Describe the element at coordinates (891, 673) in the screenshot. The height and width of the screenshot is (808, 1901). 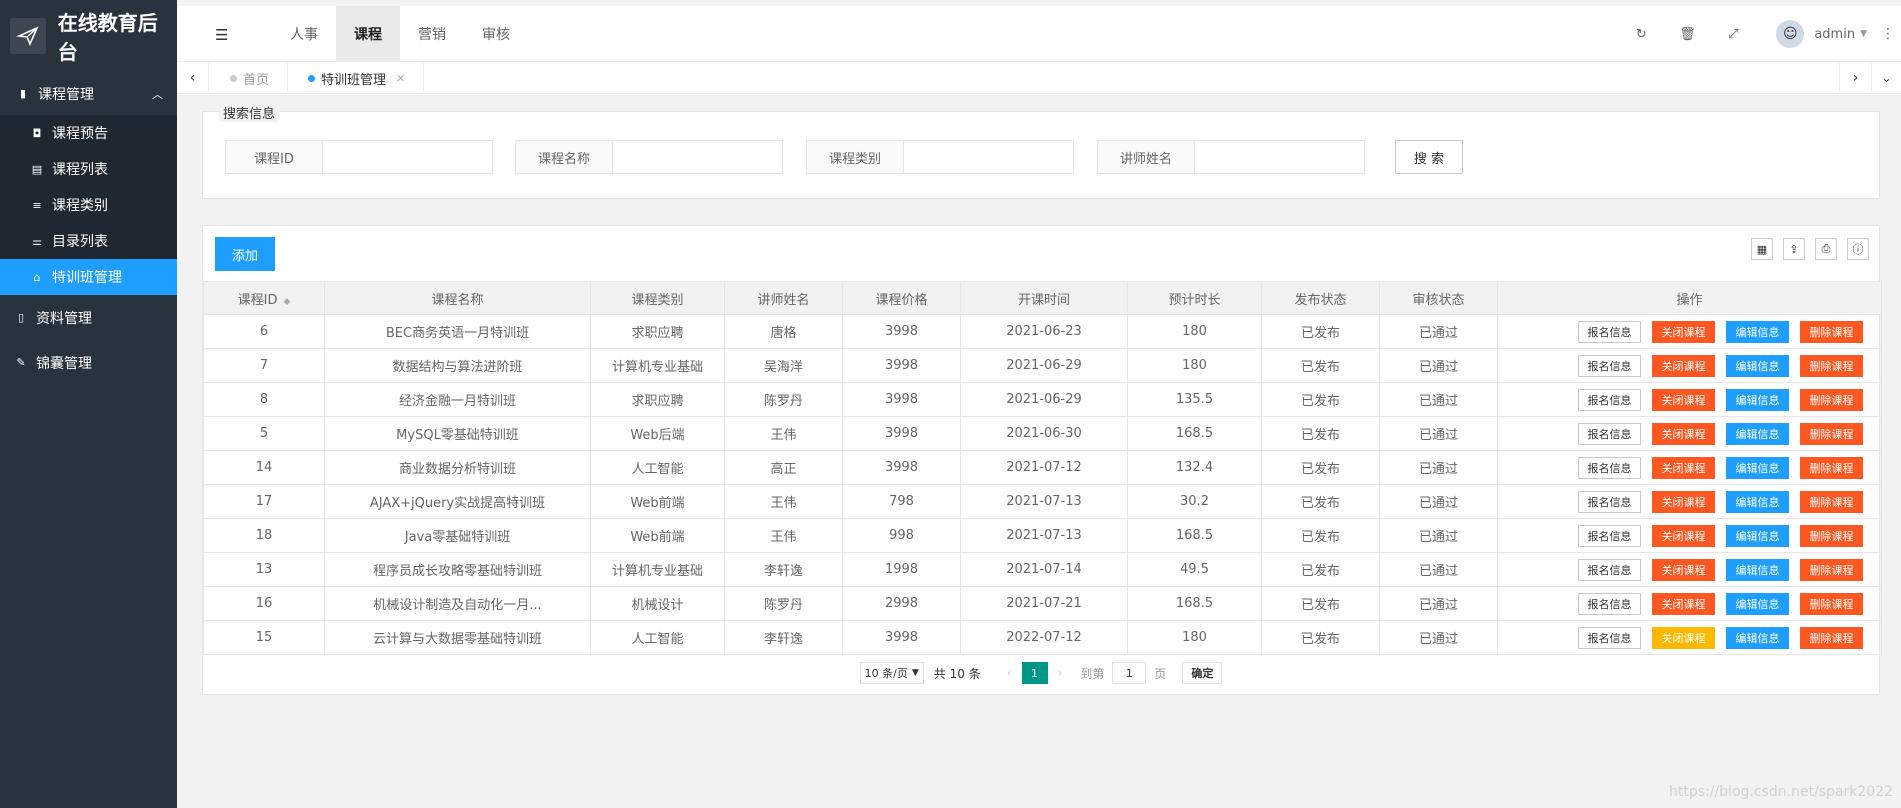
I see `page-size-select: 10 条/页 ▼` at that location.